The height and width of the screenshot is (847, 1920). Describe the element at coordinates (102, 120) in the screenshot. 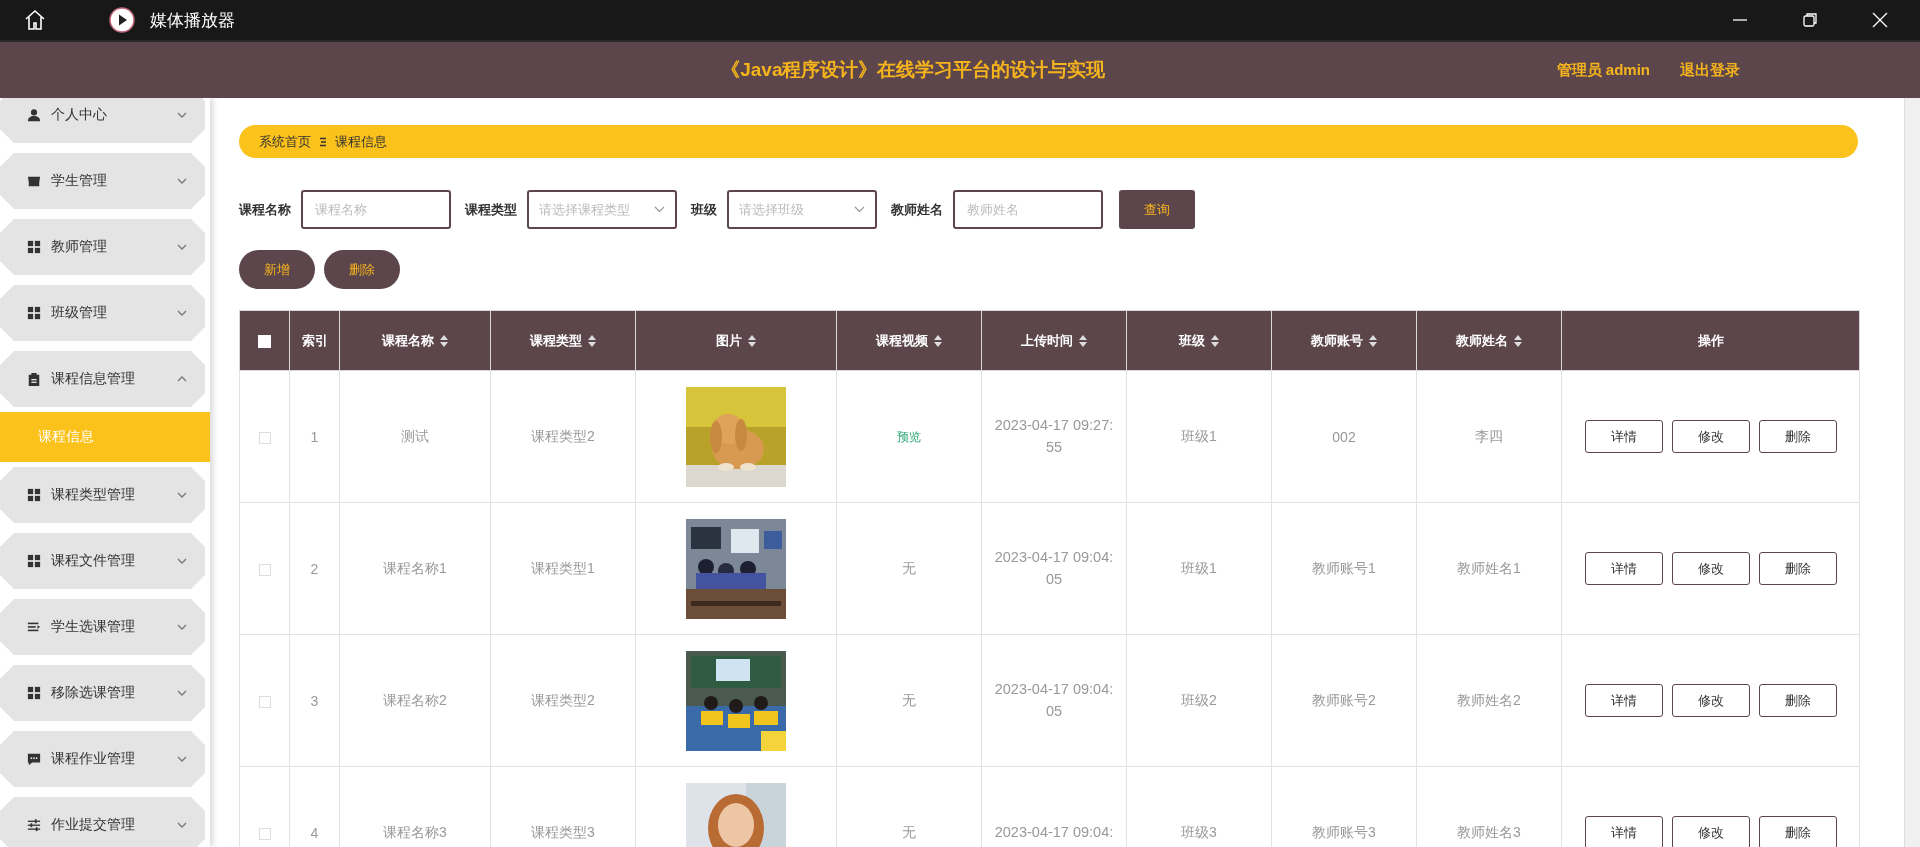

I see `sidebar-item: 个人中心` at that location.